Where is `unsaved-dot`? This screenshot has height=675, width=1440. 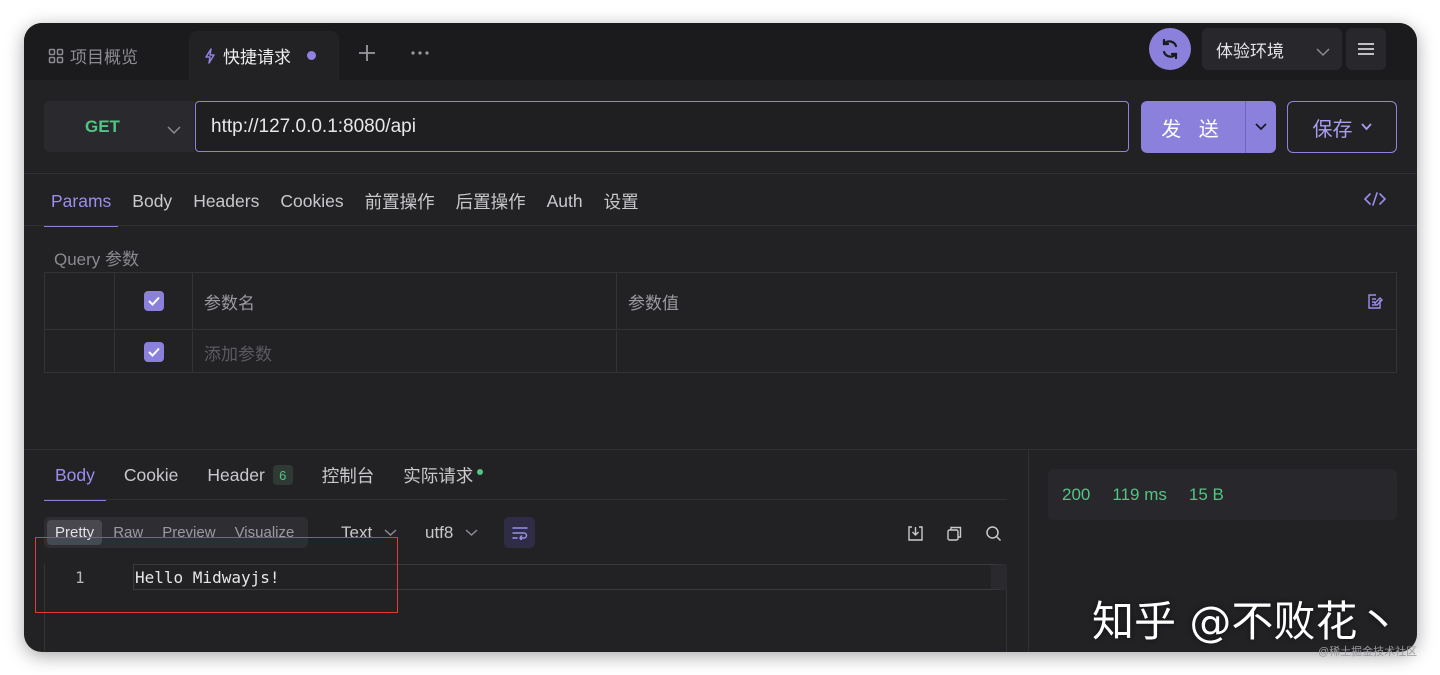 unsaved-dot is located at coordinates (311, 55).